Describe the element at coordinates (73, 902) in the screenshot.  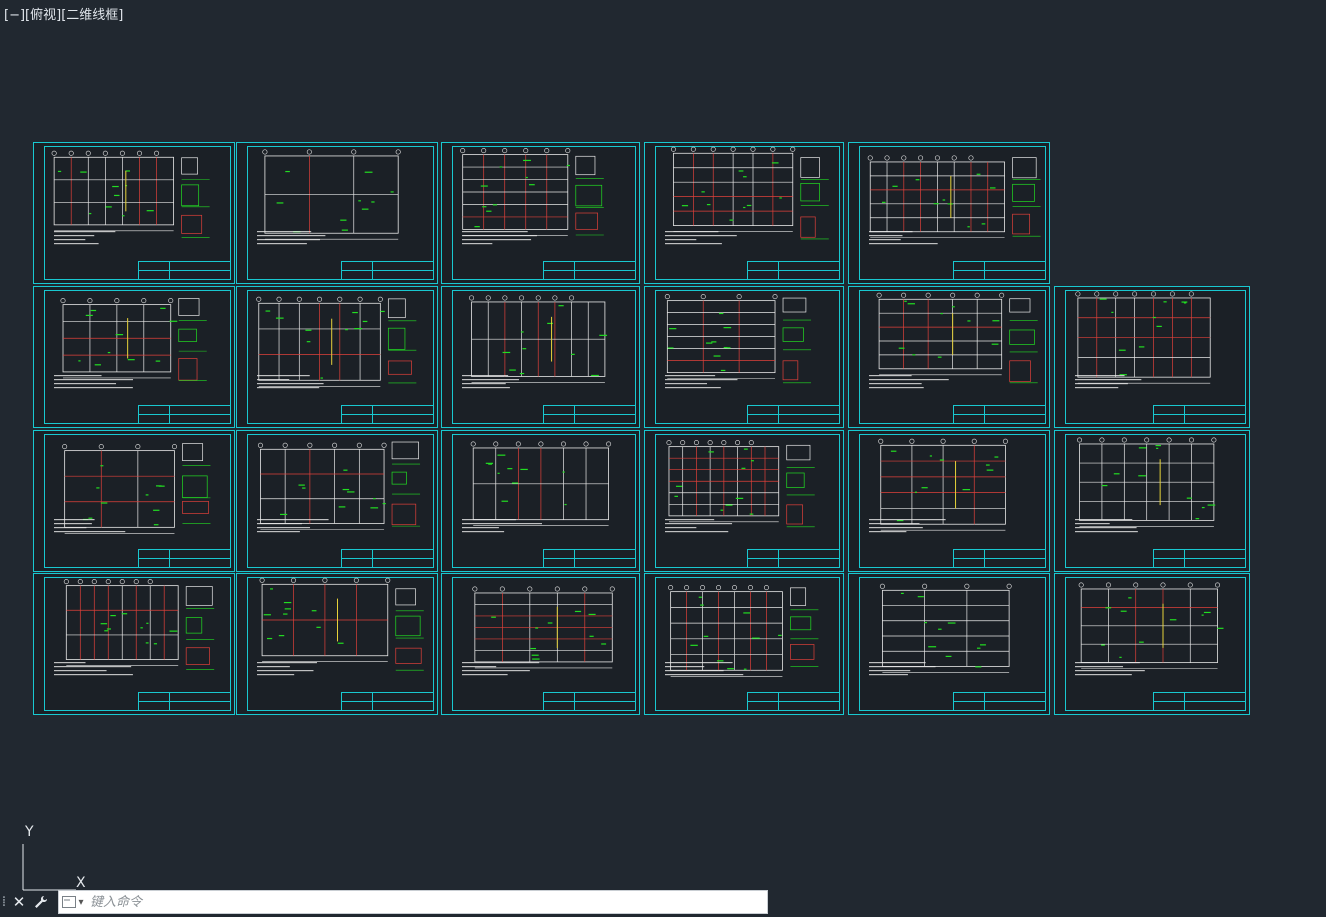
I see `command-prompt-icon: ▾` at that location.